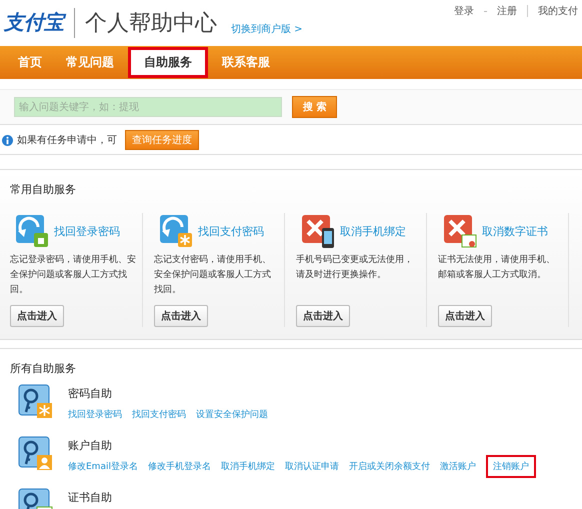 The image size is (582, 509). Describe the element at coordinates (458, 469) in the screenshot. I see `service-link: 激活账户` at that location.